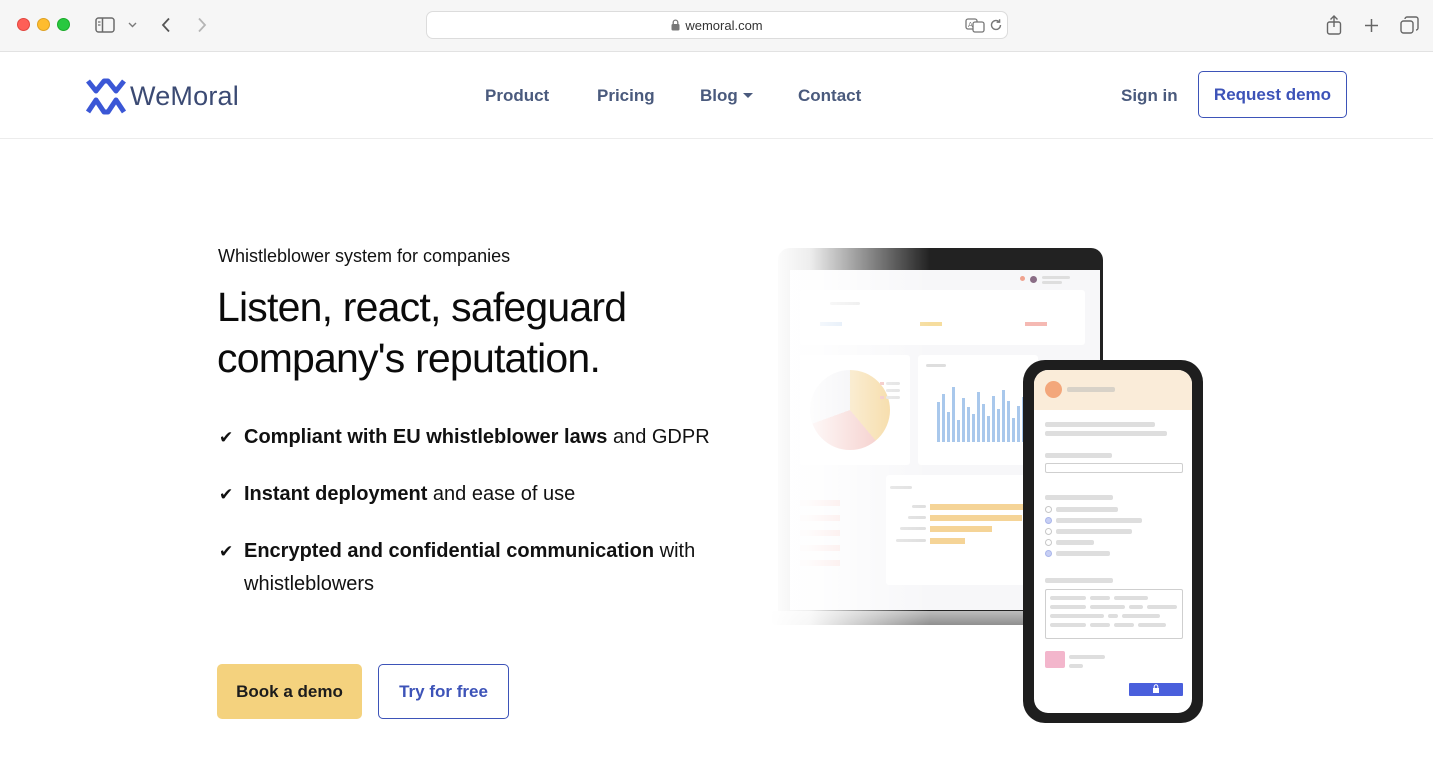  I want to click on hero-headline-line-2: company's reputation., so click(409, 358).